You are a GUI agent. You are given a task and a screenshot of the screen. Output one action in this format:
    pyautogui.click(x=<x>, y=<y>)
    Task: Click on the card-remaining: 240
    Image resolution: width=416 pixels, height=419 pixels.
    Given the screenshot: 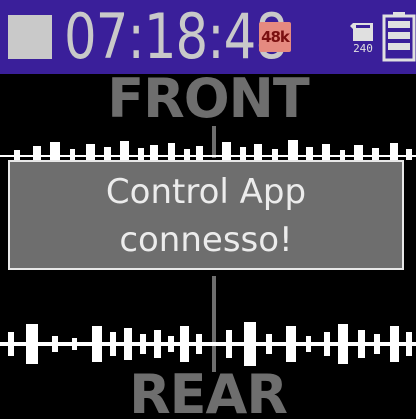 What is the action you would take?
    pyautogui.click(x=363, y=48)
    